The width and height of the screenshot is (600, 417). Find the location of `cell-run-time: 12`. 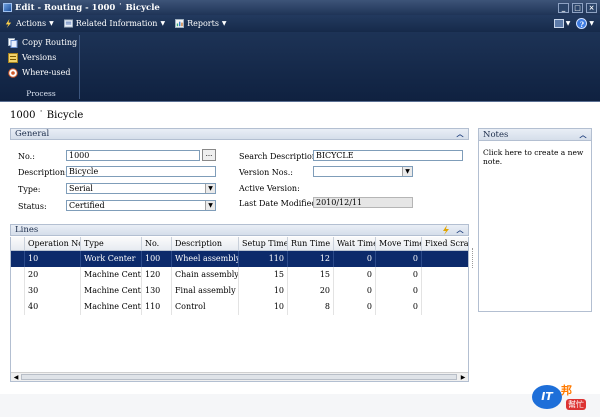

cell-run-time: 12 is located at coordinates (311, 259).